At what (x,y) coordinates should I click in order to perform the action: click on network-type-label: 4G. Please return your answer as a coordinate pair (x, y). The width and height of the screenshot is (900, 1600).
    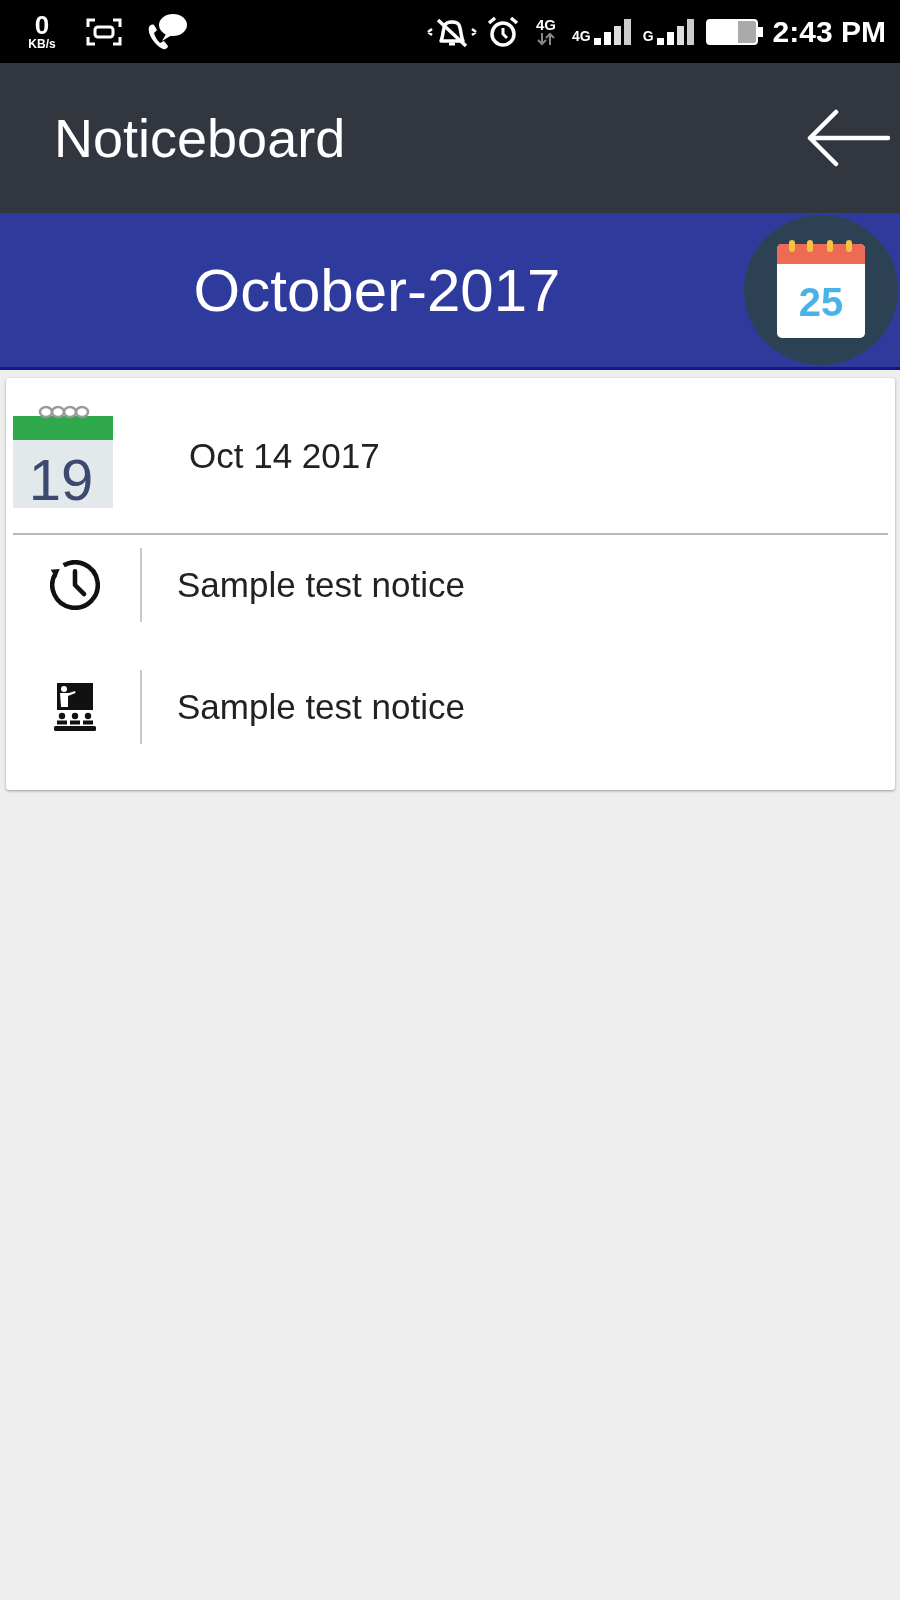
    Looking at the image, I should click on (546, 24).